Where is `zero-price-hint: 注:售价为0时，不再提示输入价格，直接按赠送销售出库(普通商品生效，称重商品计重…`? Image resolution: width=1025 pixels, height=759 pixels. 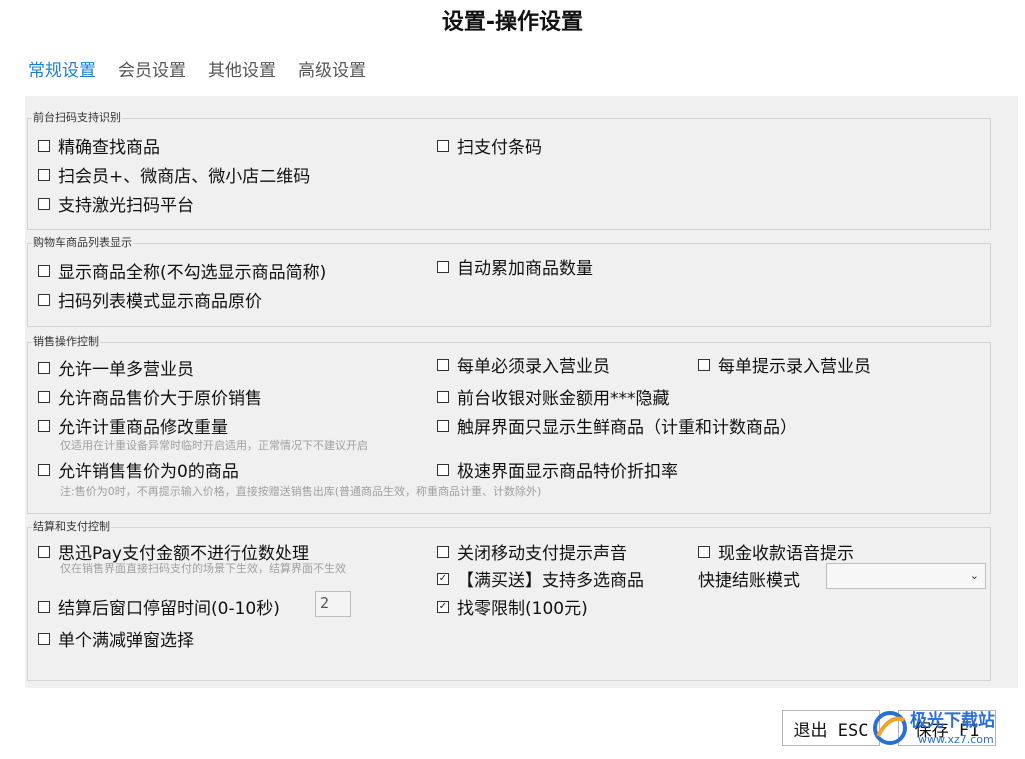 zero-price-hint: 注:售价为0时，不再提示输入价格，直接按赠送销售出库(普通商品生效，称重商品计重… is located at coordinates (301, 491).